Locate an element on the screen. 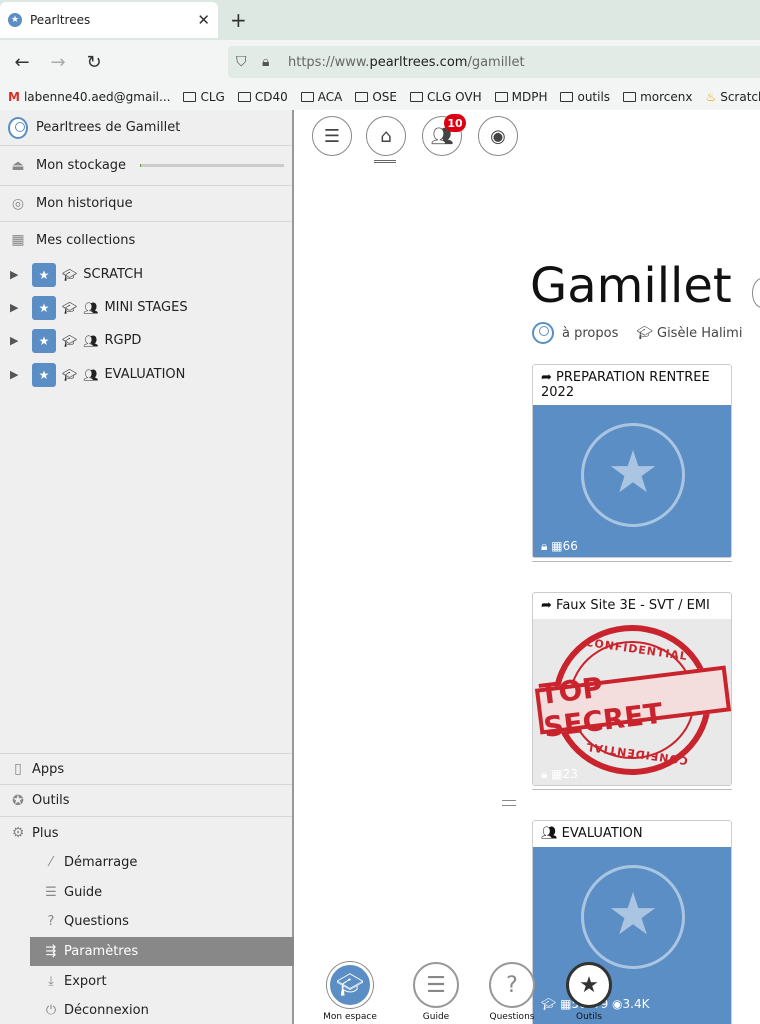 The image size is (760, 1024). author-link: Gisèle Halimi is located at coordinates (699, 333).